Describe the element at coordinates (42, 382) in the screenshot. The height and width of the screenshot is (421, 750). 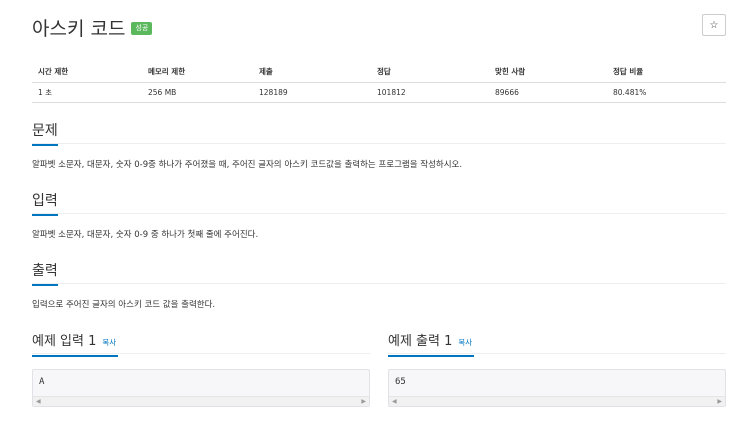
I see `sample-input-content: A` at that location.